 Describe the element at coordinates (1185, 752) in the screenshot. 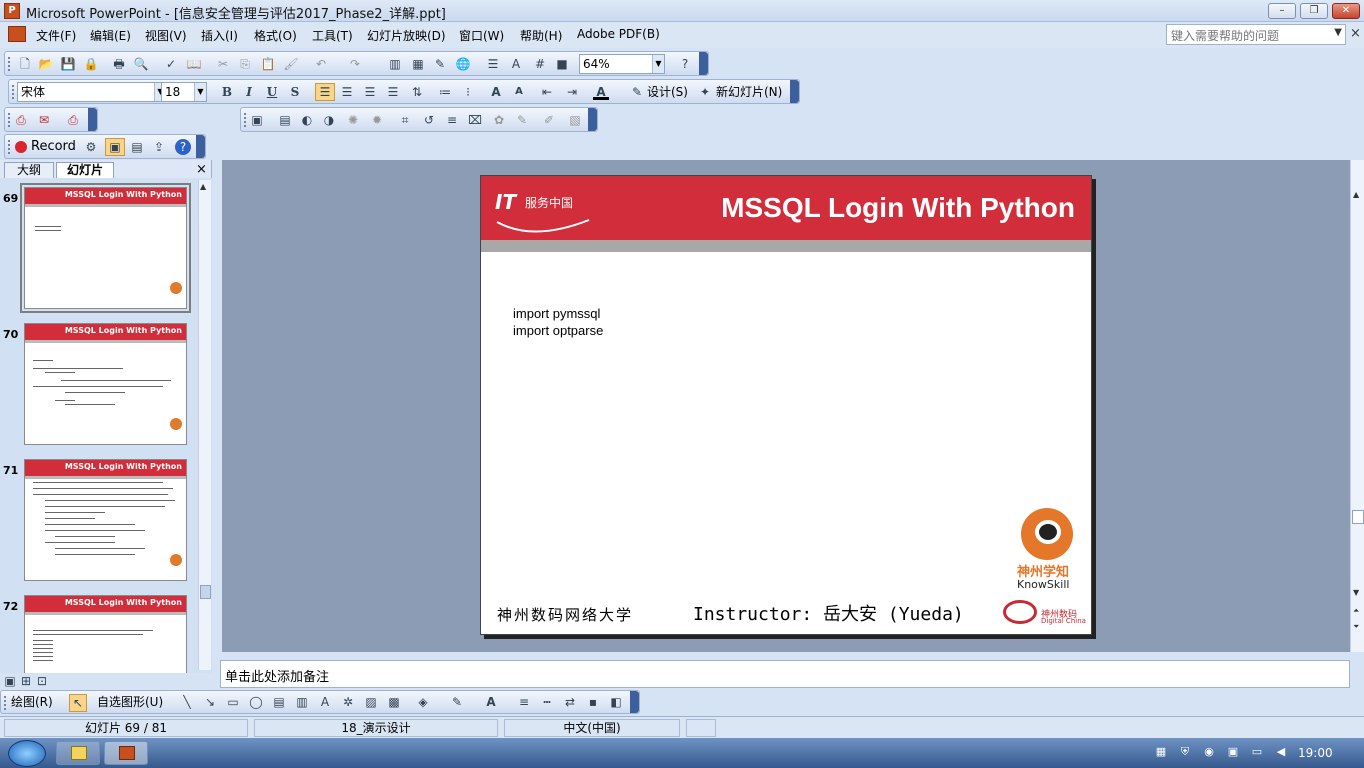

I see `tray-security-icon: ⛨` at that location.